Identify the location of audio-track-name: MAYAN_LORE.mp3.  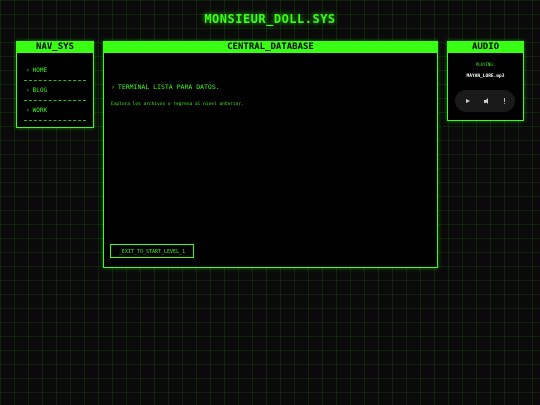
(485, 76).